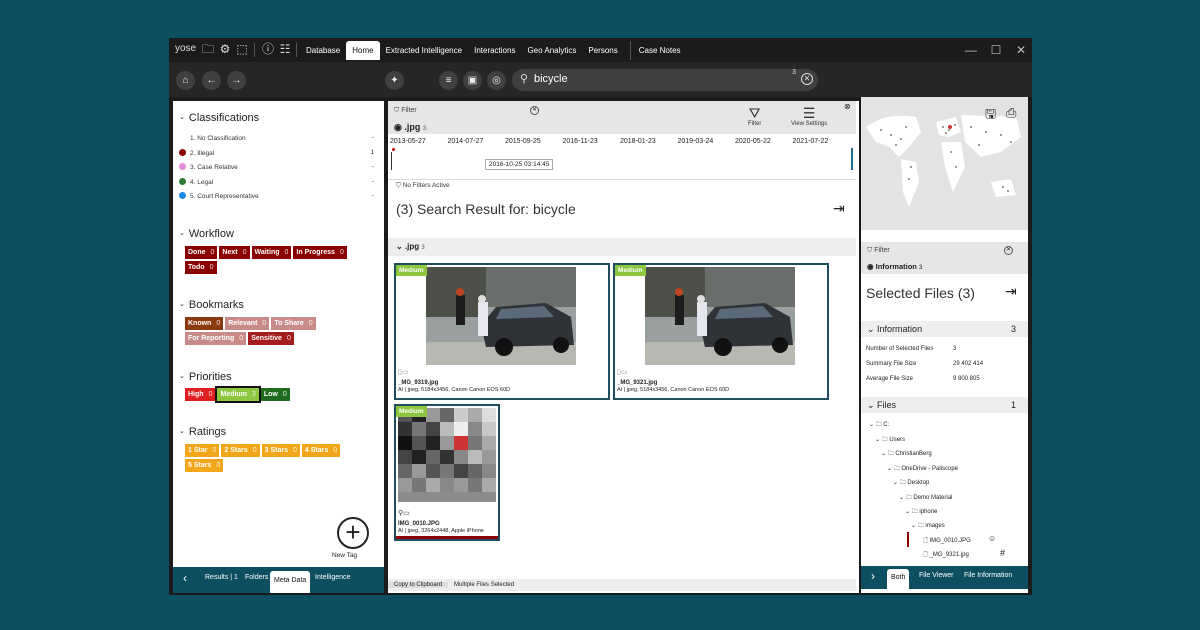  Describe the element at coordinates (878, 251) in the screenshot. I see `details-filter-input: ⛉ Filter` at that location.